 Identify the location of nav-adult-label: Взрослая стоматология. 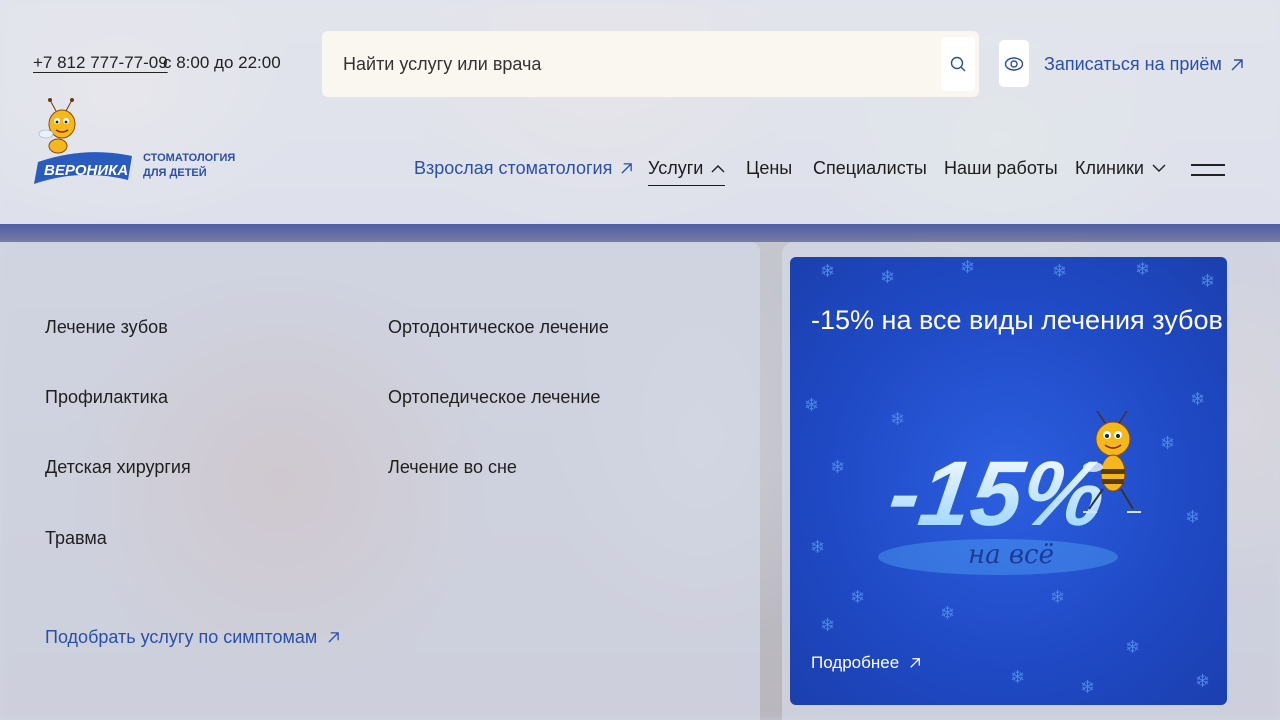
(513, 168).